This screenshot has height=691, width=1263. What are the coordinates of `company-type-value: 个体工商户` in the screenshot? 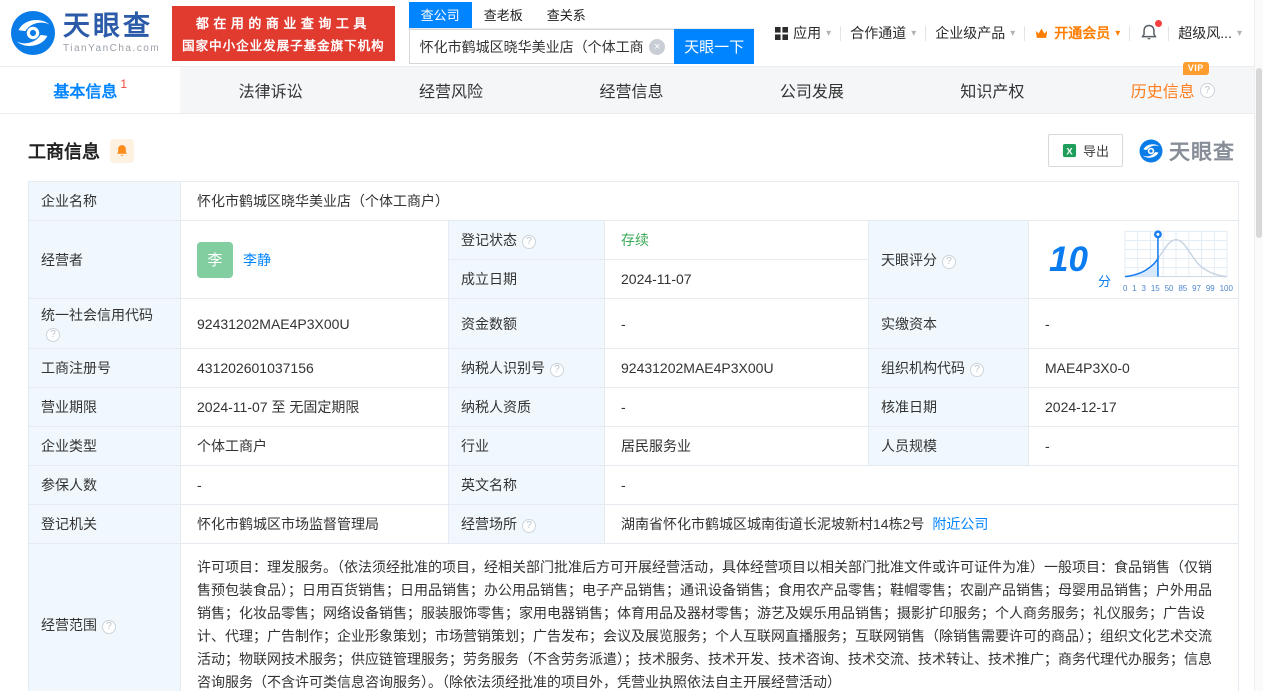 It's located at (314, 446).